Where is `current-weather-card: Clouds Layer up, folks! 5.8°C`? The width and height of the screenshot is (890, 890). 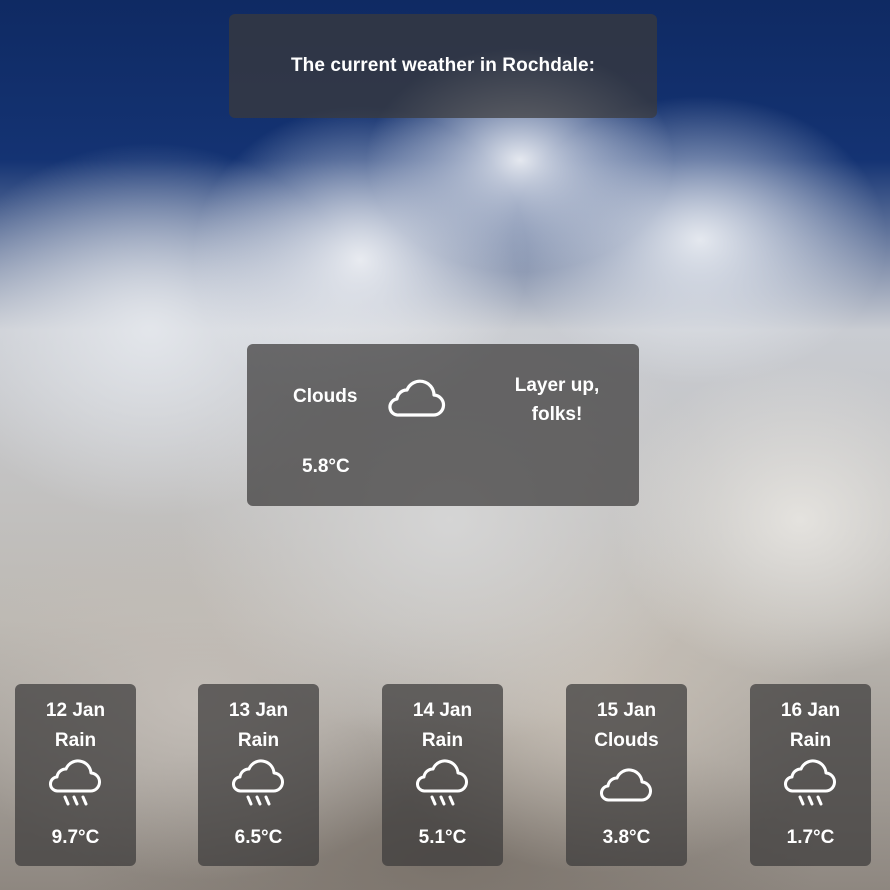
current-weather-card: Clouds Layer up, folks! 5.8°C is located at coordinates (443, 425).